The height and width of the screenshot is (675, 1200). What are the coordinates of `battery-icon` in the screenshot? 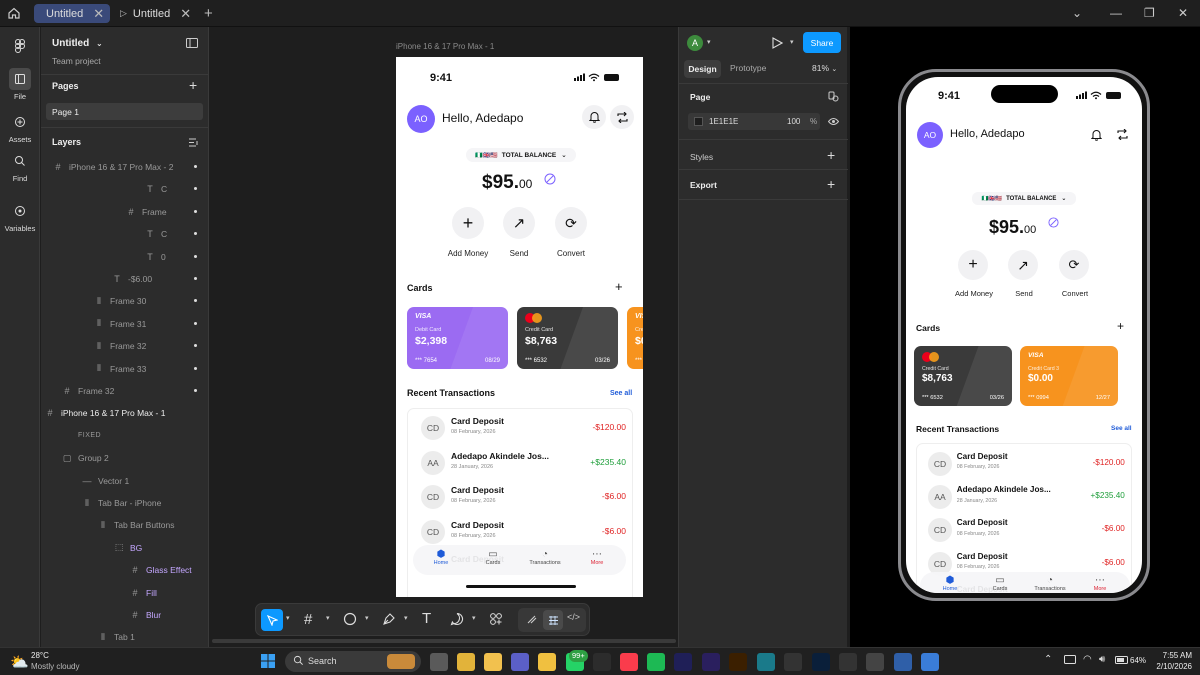 It's located at (1122, 660).